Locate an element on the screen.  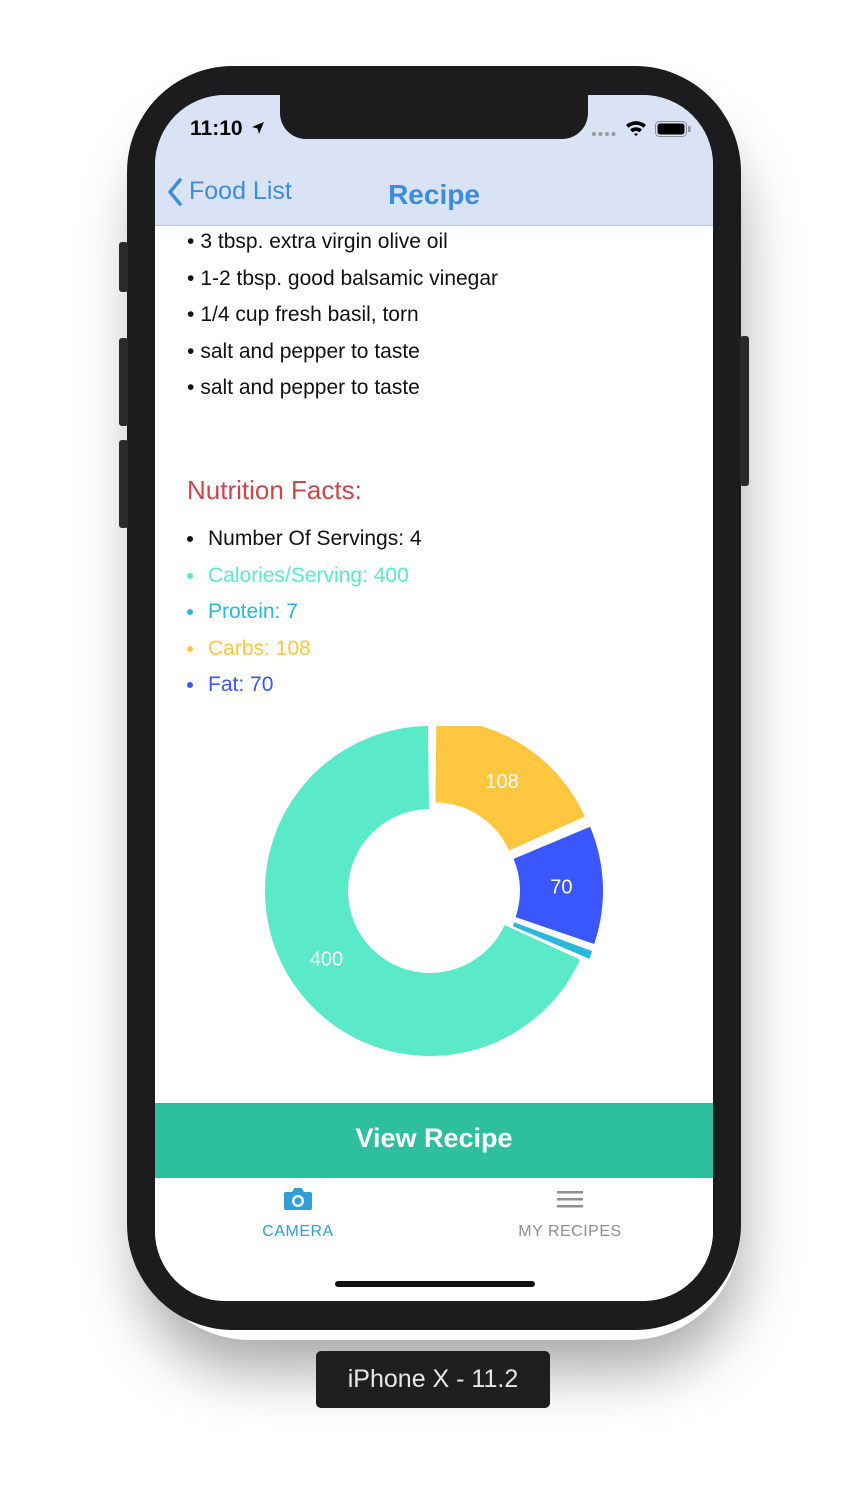
nutrition-item-carbs: Carbs: 108 is located at coordinates (304, 649).